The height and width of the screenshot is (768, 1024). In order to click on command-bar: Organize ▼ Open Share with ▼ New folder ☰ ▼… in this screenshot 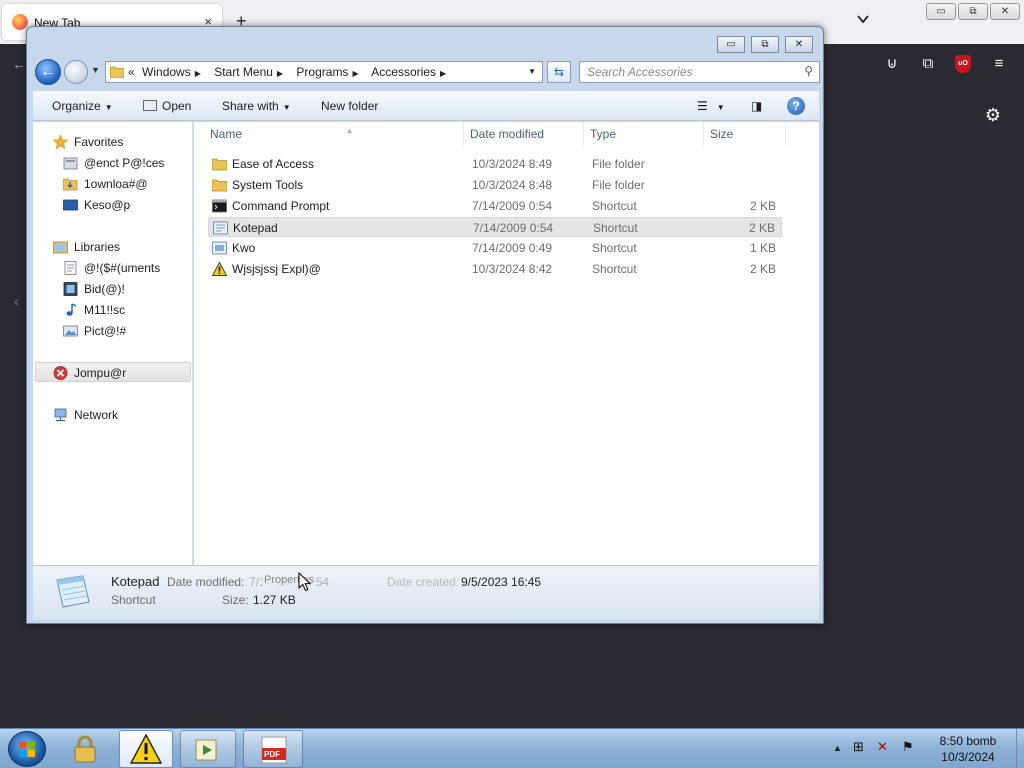, I will do `click(426, 106)`.